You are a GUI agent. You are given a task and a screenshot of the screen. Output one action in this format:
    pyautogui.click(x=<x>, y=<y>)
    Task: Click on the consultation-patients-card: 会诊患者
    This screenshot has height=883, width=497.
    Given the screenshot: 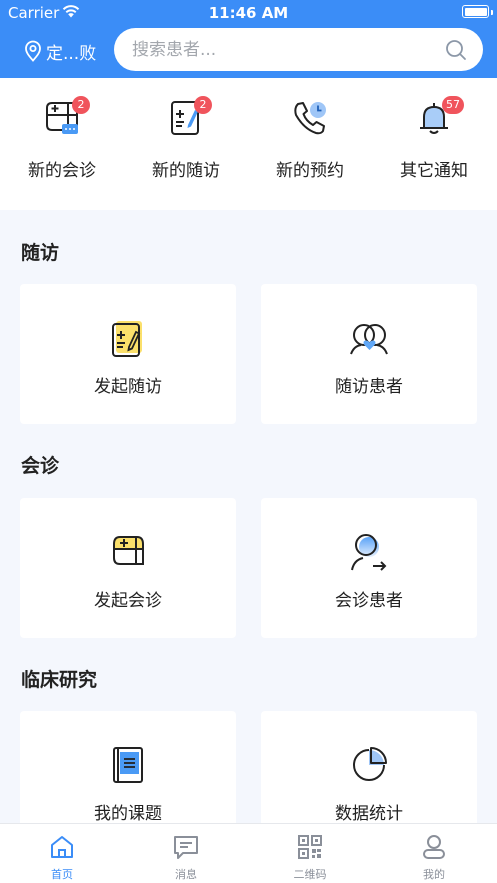 What is the action you would take?
    pyautogui.click(x=369, y=568)
    